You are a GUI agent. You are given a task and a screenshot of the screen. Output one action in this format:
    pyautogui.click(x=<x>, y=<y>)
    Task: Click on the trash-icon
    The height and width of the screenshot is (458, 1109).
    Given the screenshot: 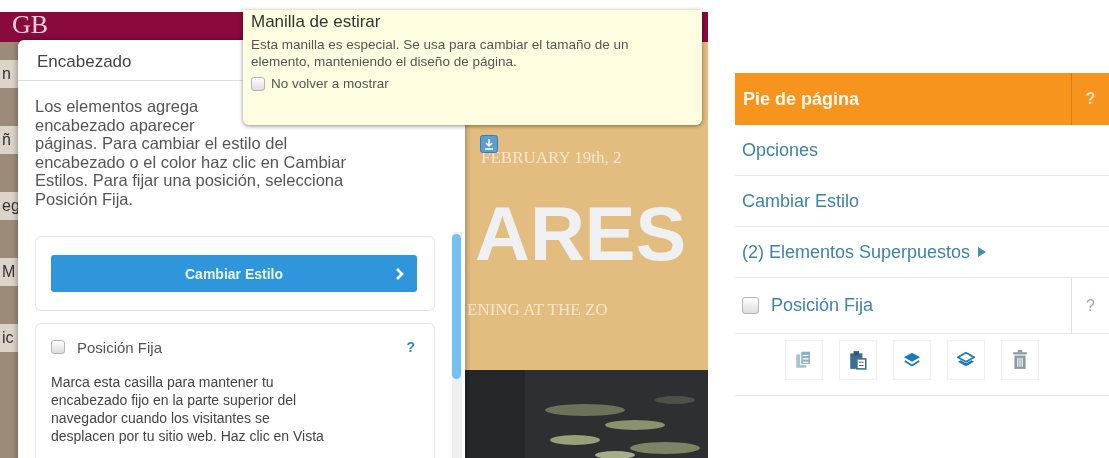 What is the action you would take?
    pyautogui.click(x=1020, y=360)
    